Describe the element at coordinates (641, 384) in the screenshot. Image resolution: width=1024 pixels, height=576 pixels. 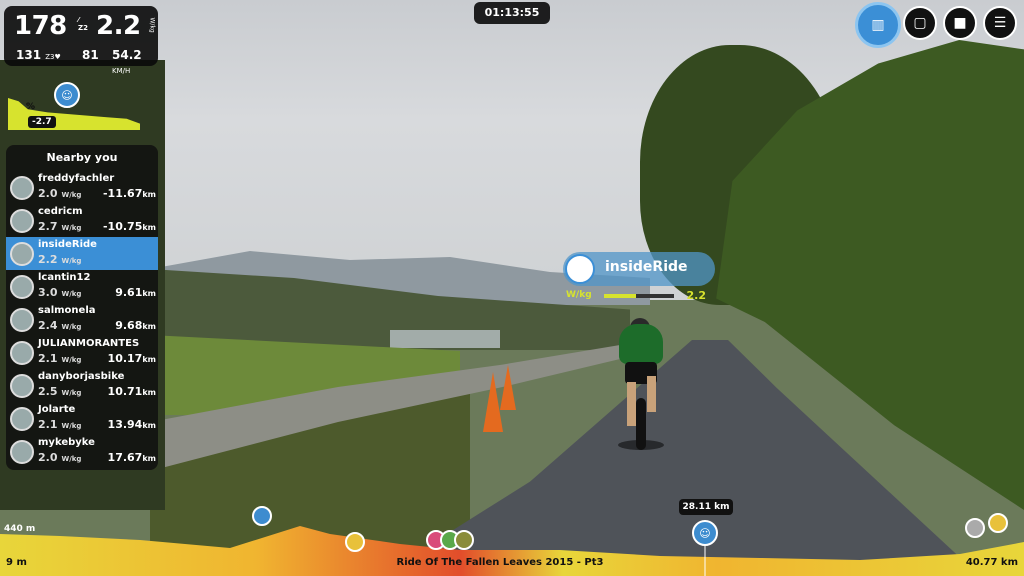
I see `cyclist-avatar` at that location.